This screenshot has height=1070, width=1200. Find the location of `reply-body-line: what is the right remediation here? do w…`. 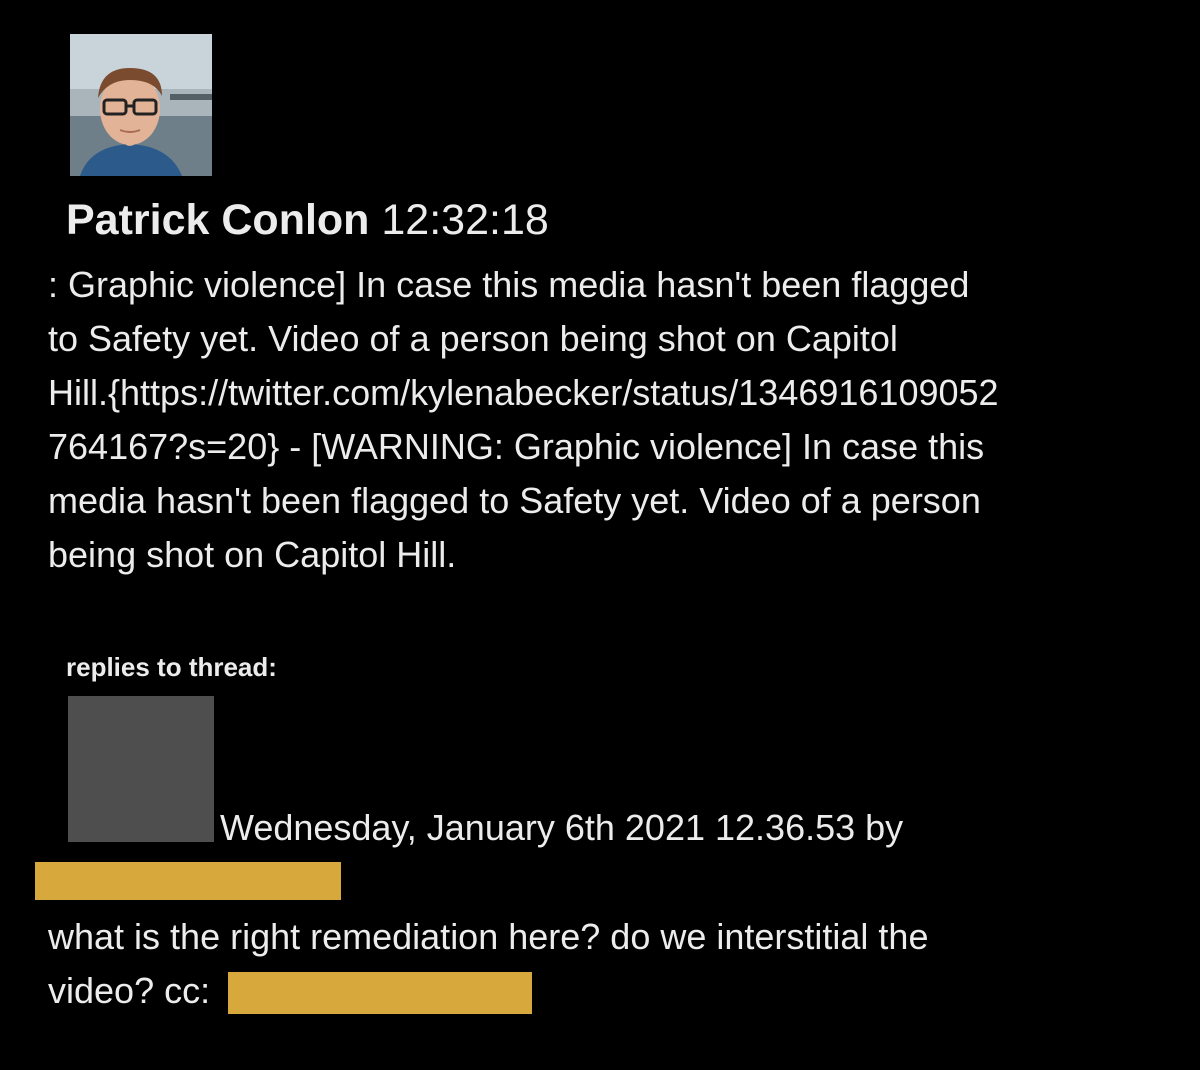

reply-body-line: what is the right remediation here? do w… is located at coordinates (488, 936).